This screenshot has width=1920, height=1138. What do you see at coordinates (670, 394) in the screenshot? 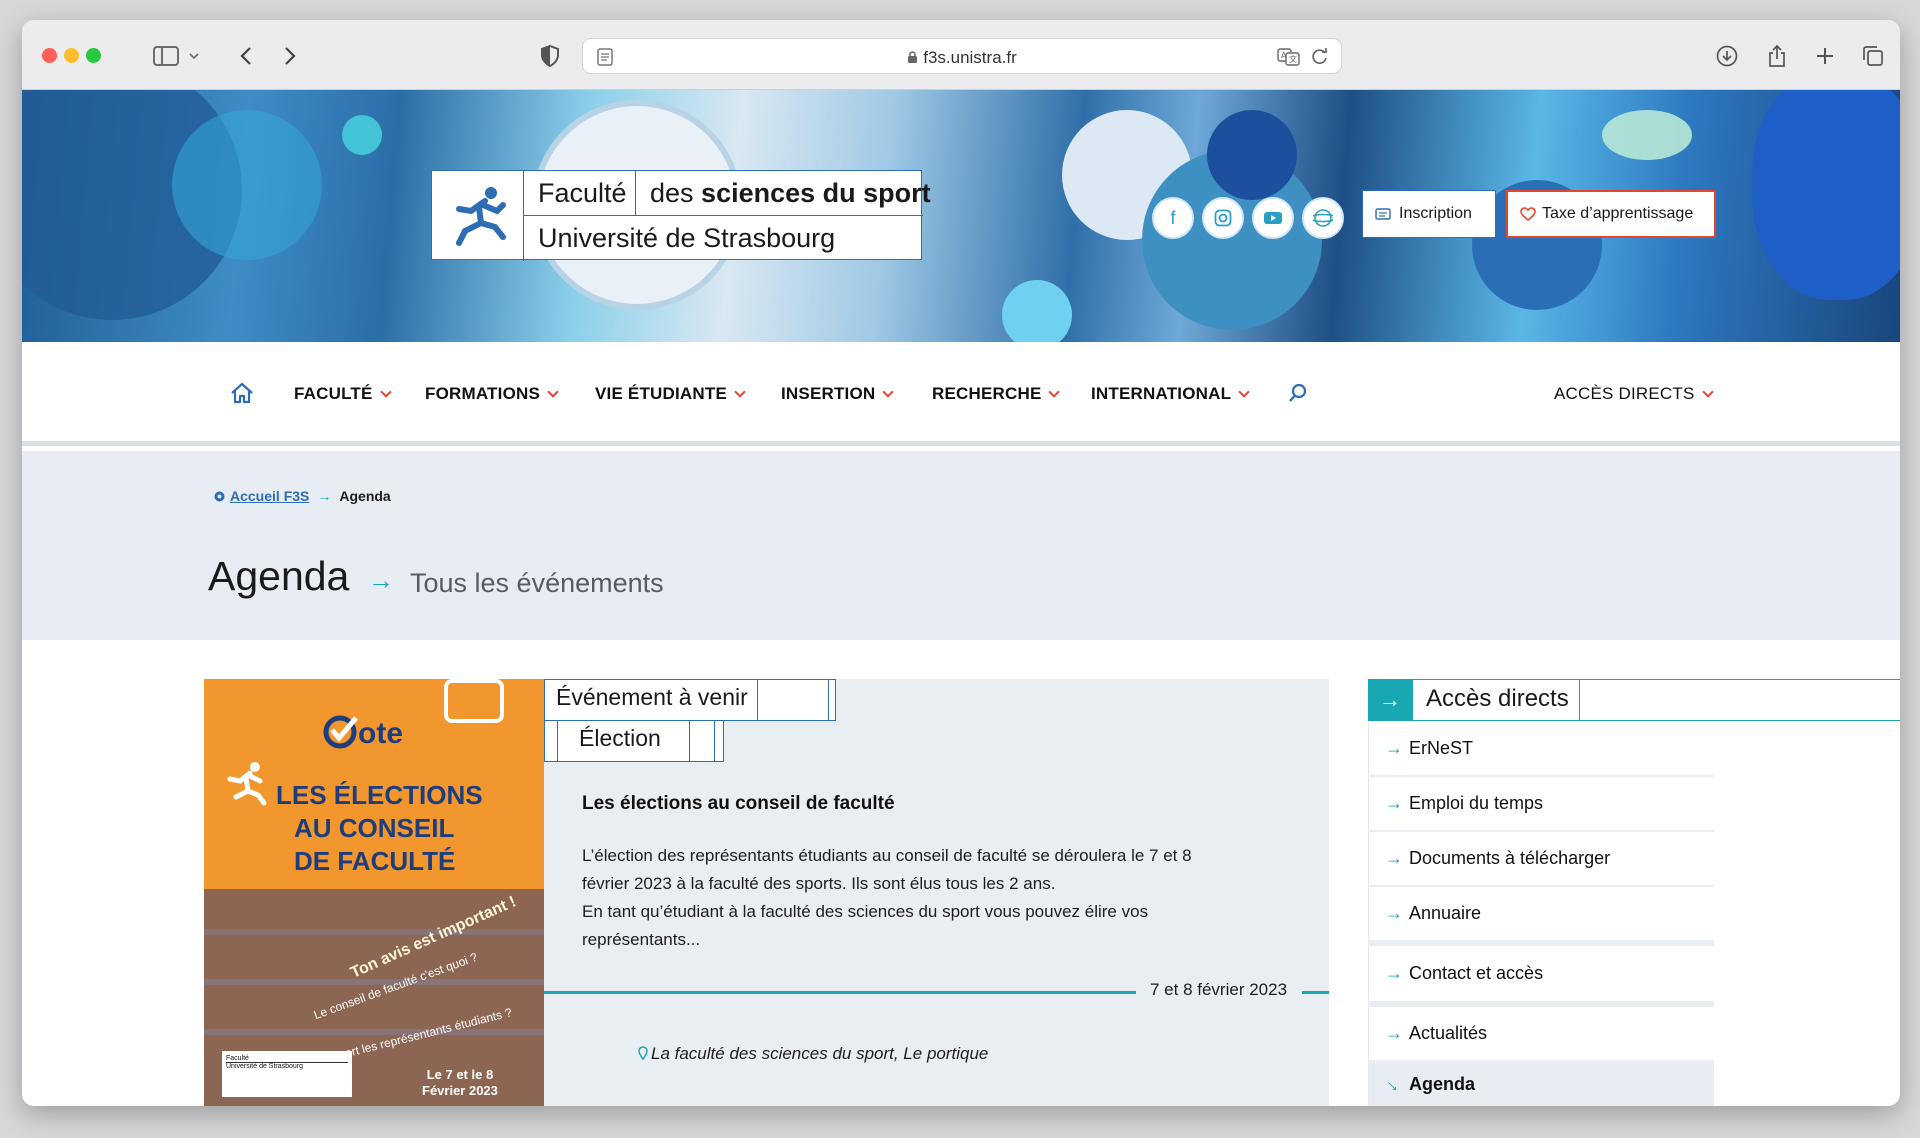
I see `nav-item-vie-etudiante: VIE ÉTUDIANTE` at bounding box center [670, 394].